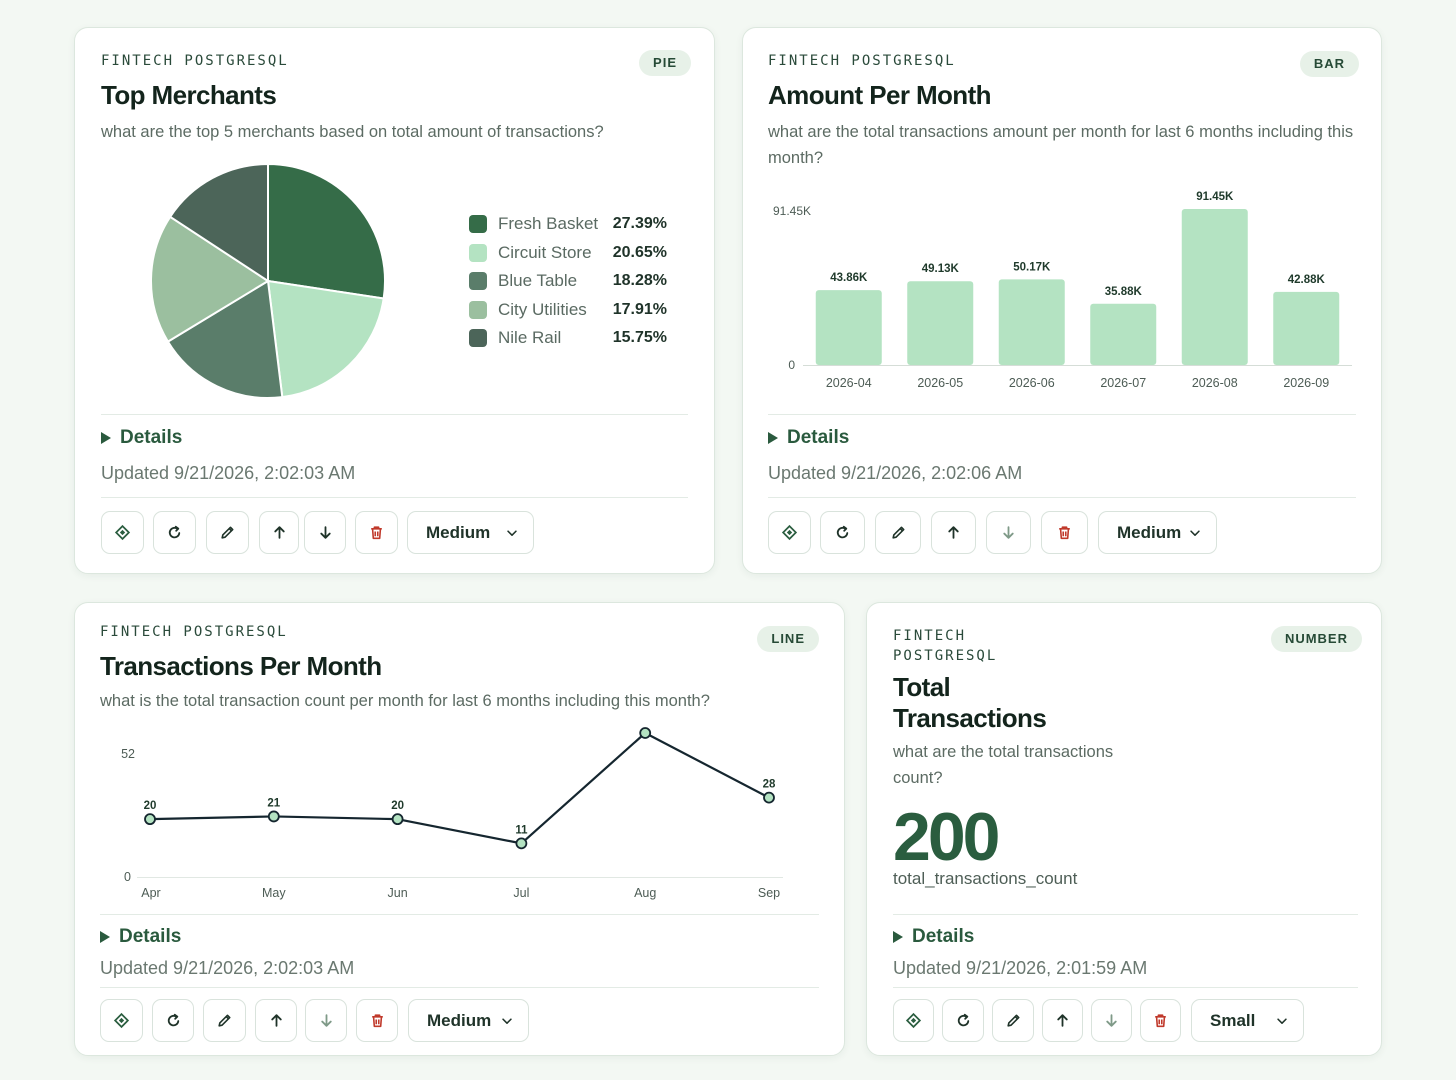 Image resolution: width=1456 pixels, height=1080 pixels. Describe the element at coordinates (970, 703) in the screenshot. I see `card-title: Total Transactions` at that location.